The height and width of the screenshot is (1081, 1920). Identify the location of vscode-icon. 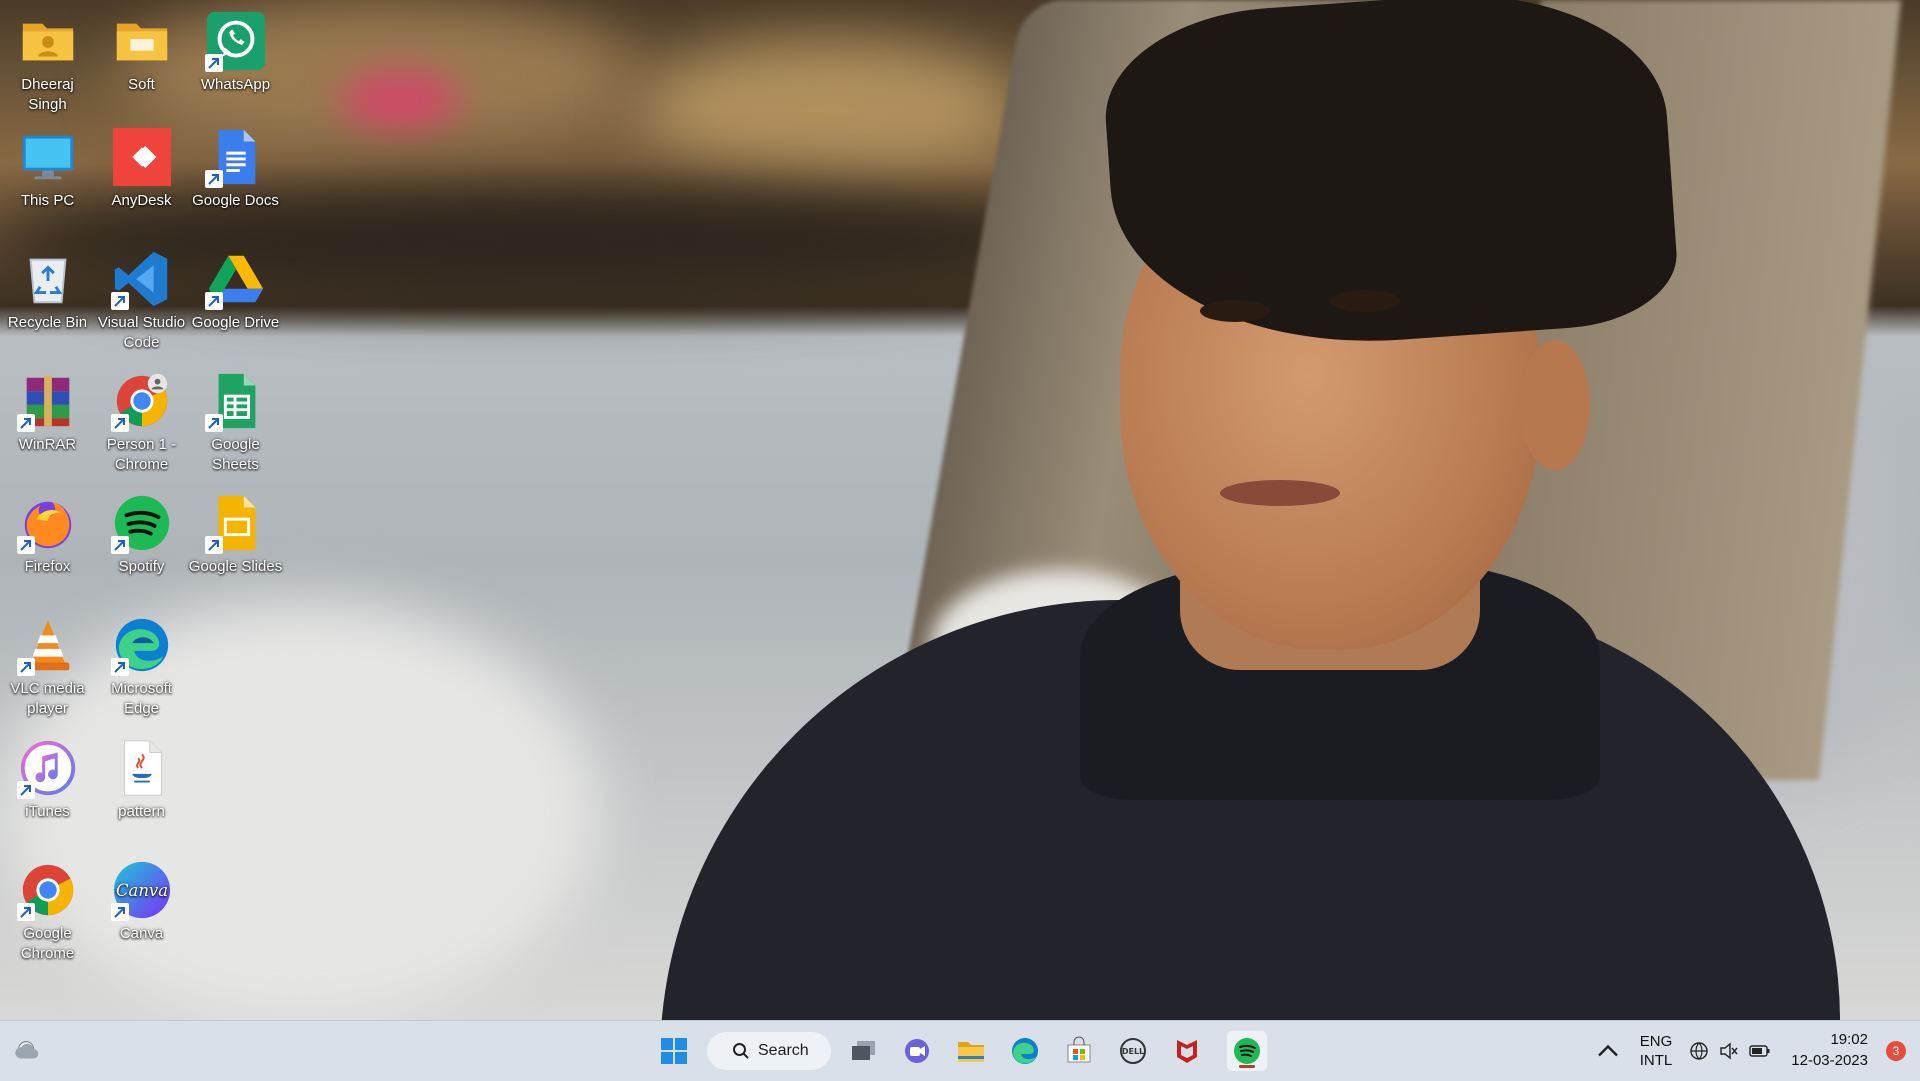
(141, 279).